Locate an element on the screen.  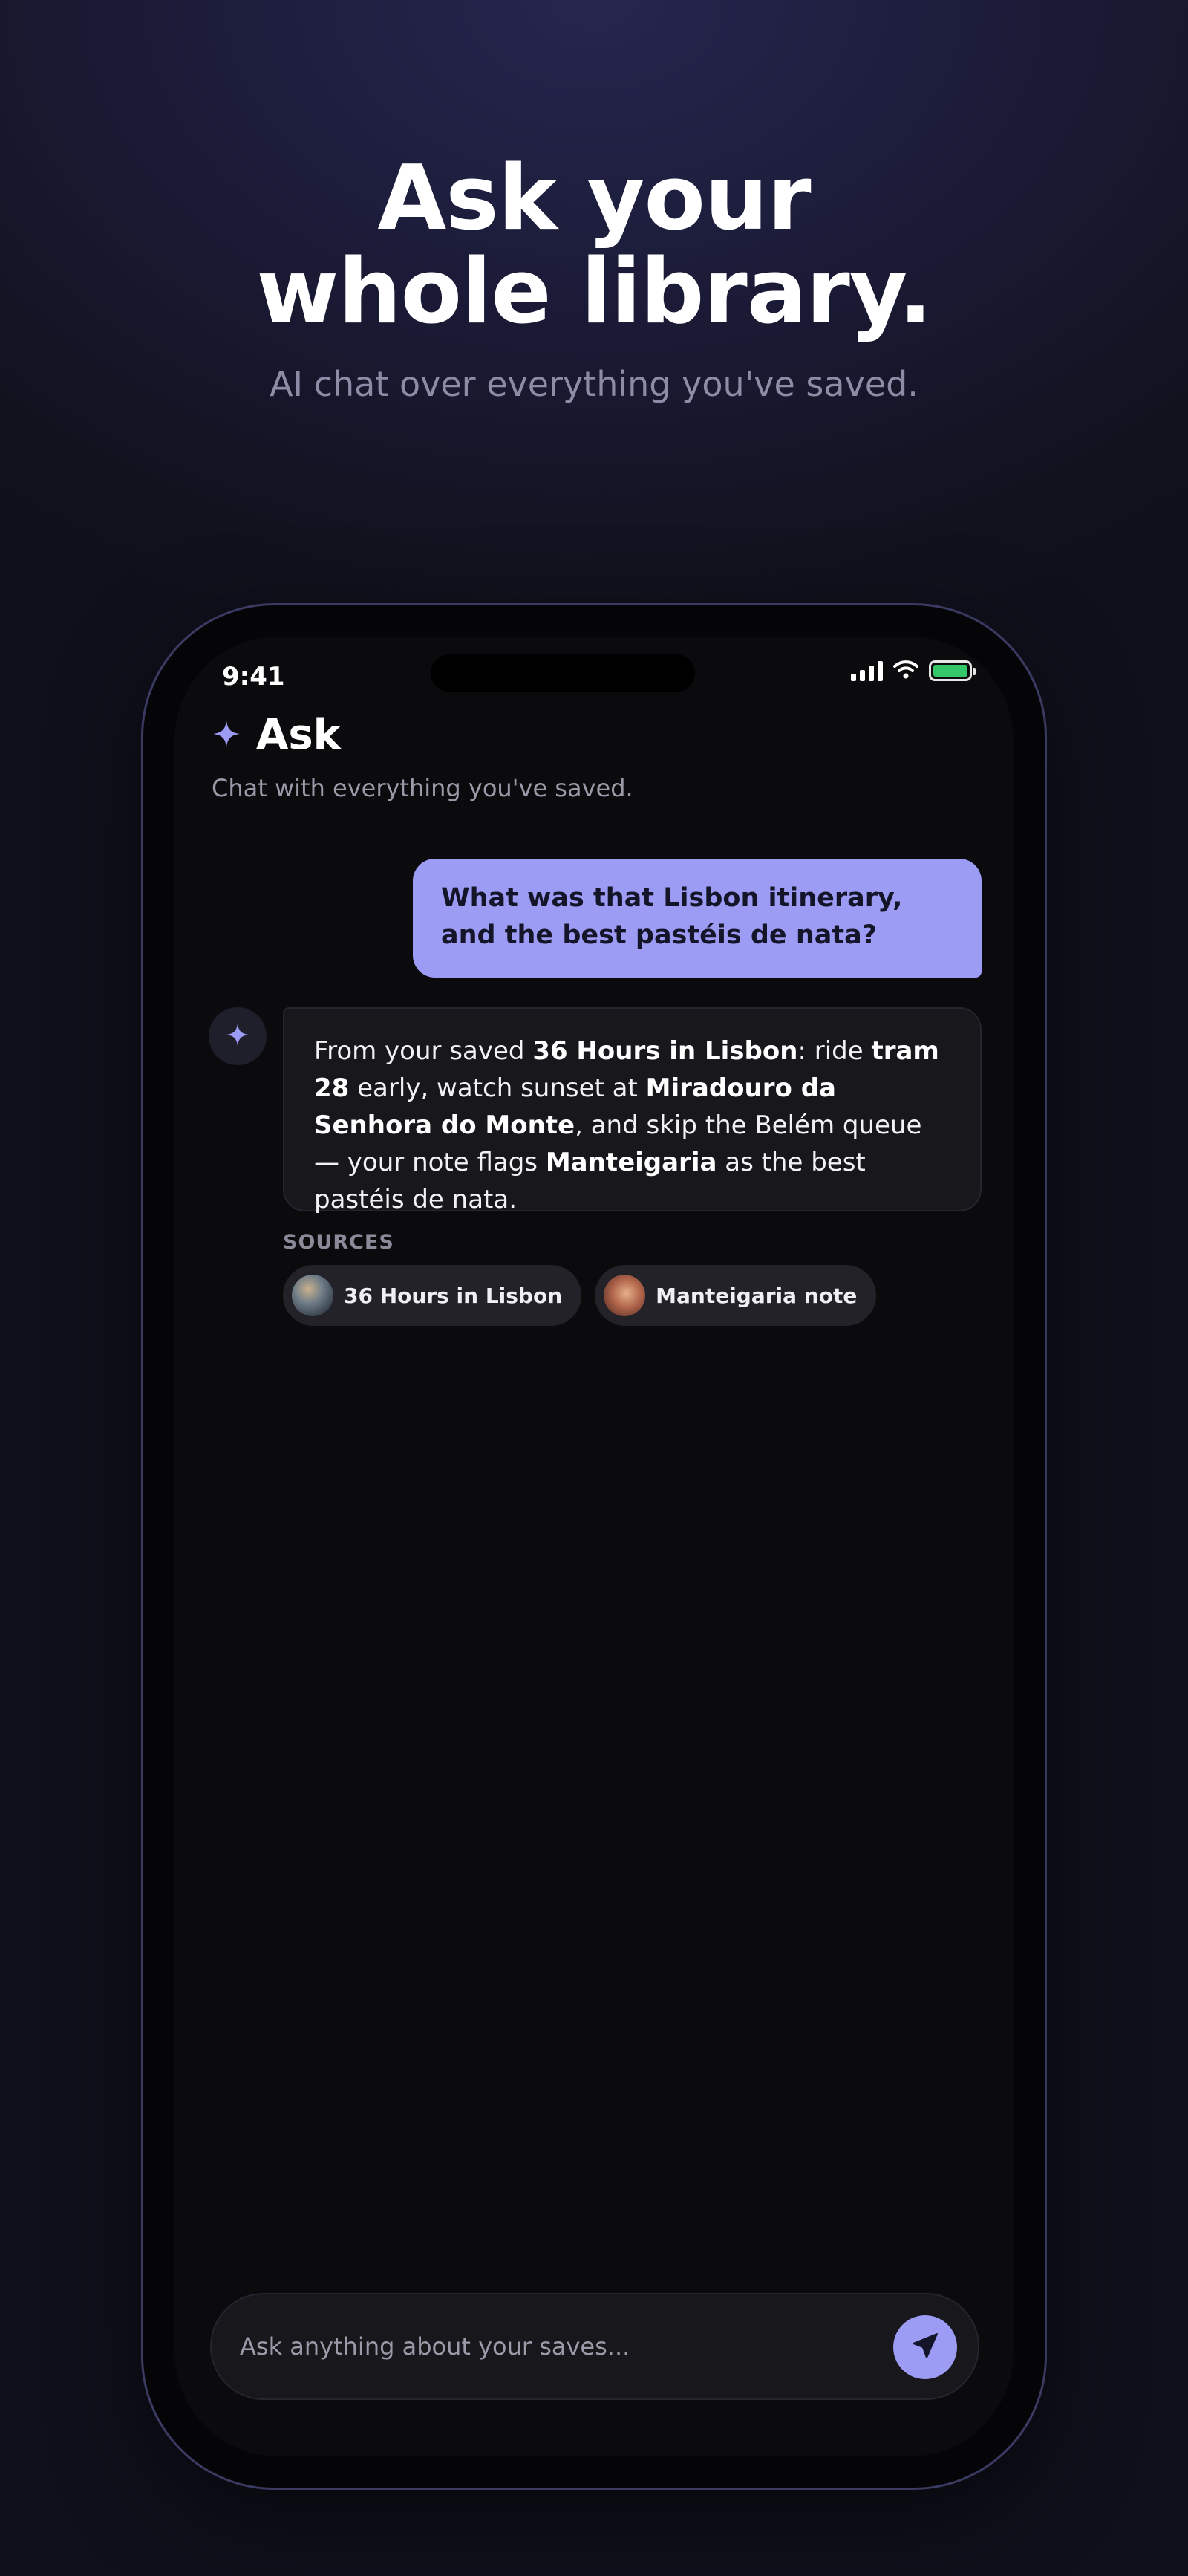
page-subtitle: Chat with everything you've saved. is located at coordinates (423, 788).